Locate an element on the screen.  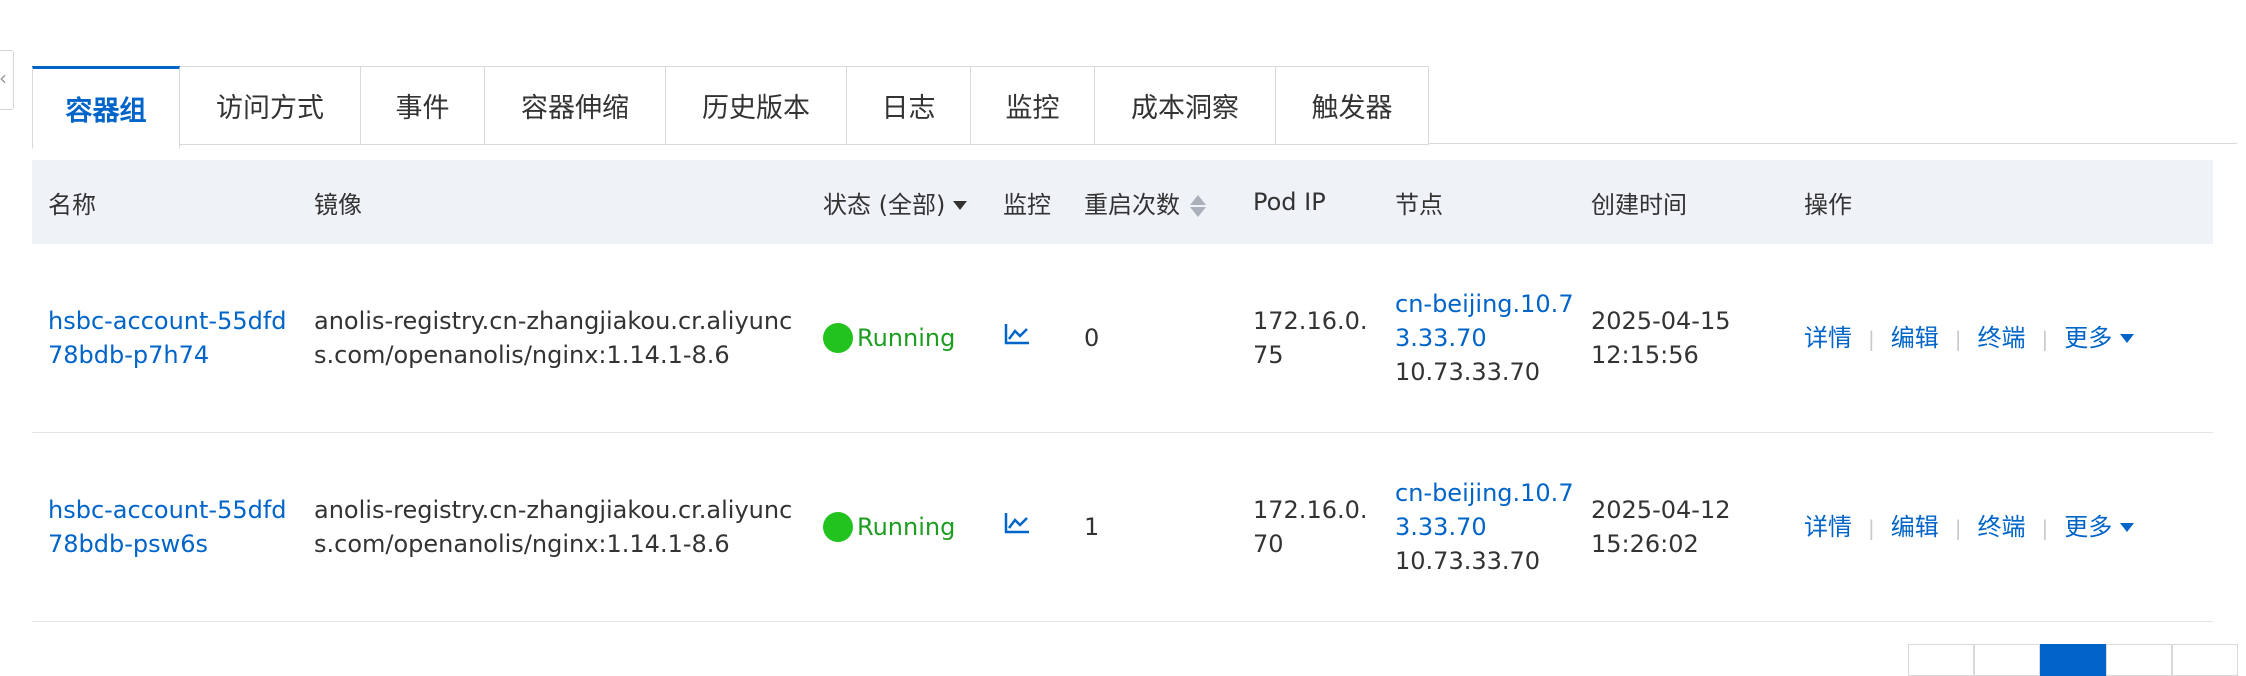
pagination-prev-button is located at coordinates (1941, 660).